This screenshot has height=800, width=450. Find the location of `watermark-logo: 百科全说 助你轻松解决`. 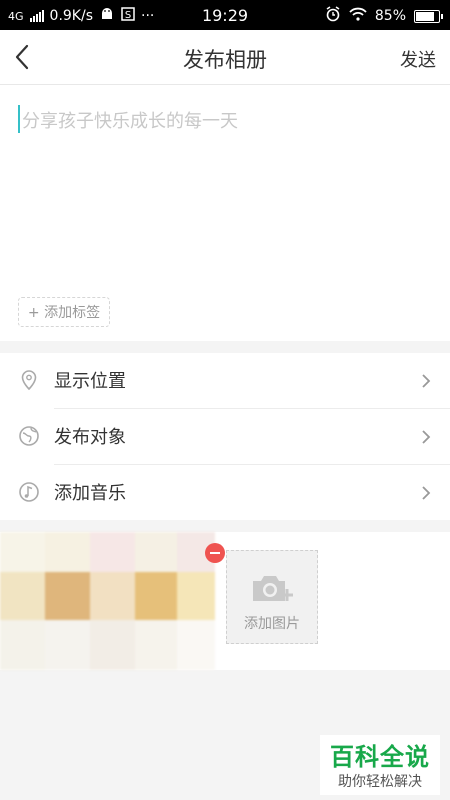

watermark-logo: 百科全说 助你轻松解决 is located at coordinates (380, 765).